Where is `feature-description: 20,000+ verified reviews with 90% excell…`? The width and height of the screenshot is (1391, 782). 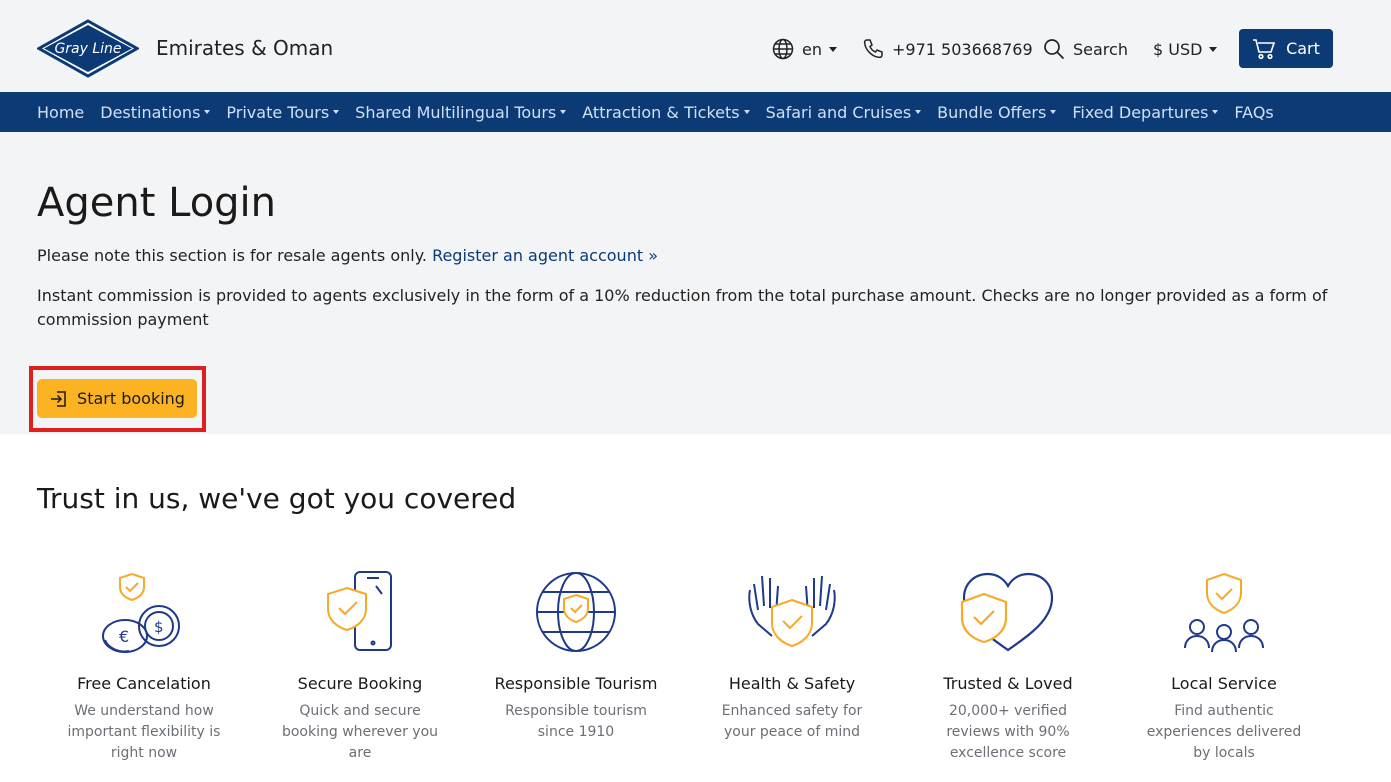
feature-description: 20,000+ verified reviews with 90% excell… is located at coordinates (1008, 732).